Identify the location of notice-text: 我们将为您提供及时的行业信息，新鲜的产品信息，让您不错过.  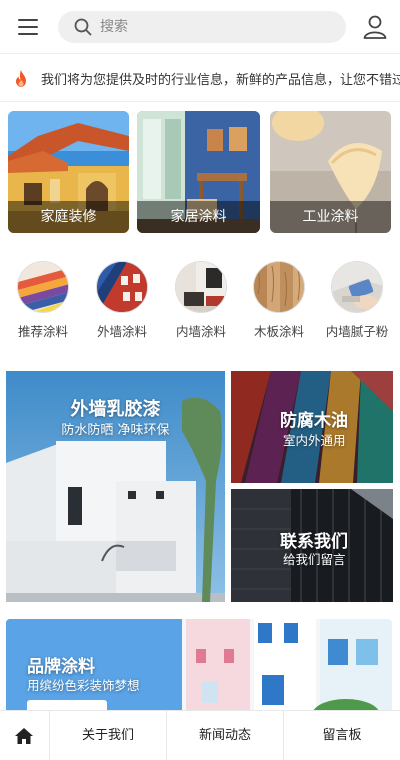
(220, 78).